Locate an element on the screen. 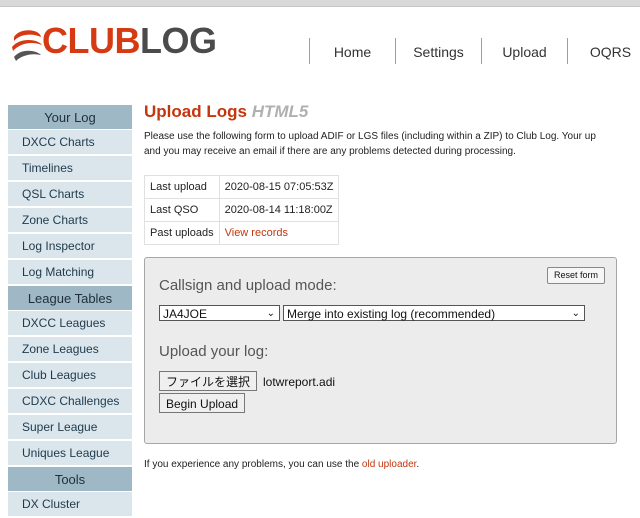 The width and height of the screenshot is (640, 518). view-records-link: View records is located at coordinates (256, 233).